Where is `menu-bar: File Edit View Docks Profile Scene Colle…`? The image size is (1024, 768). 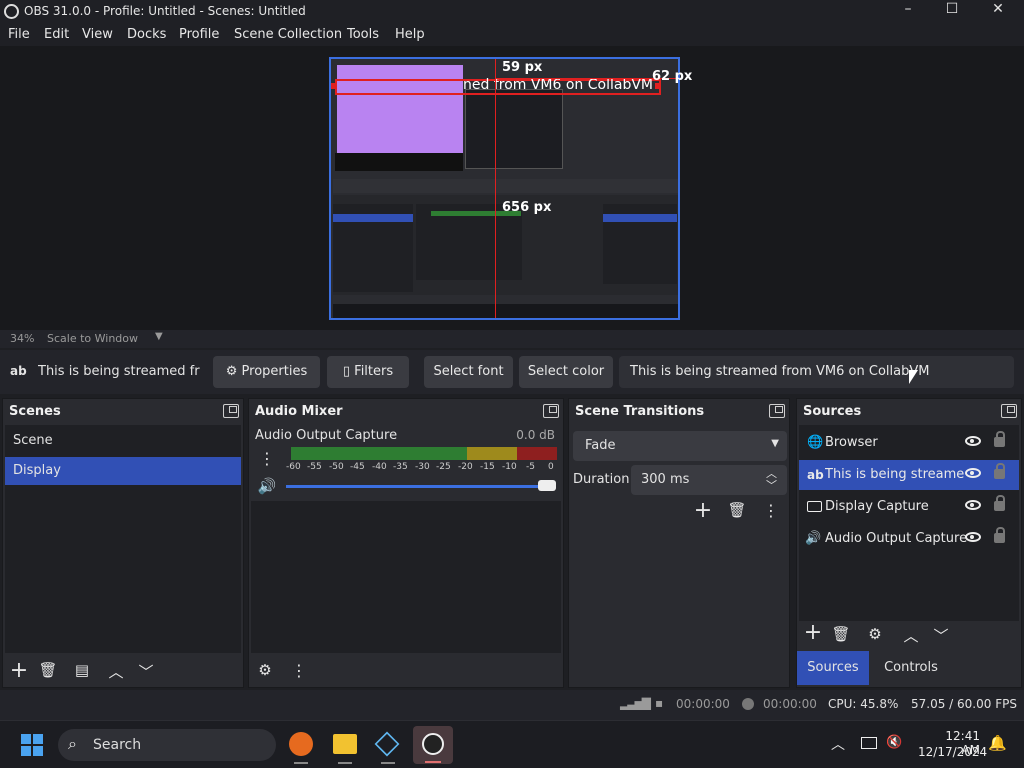 menu-bar: File Edit View Docks Profile Scene Colle… is located at coordinates (512, 35).